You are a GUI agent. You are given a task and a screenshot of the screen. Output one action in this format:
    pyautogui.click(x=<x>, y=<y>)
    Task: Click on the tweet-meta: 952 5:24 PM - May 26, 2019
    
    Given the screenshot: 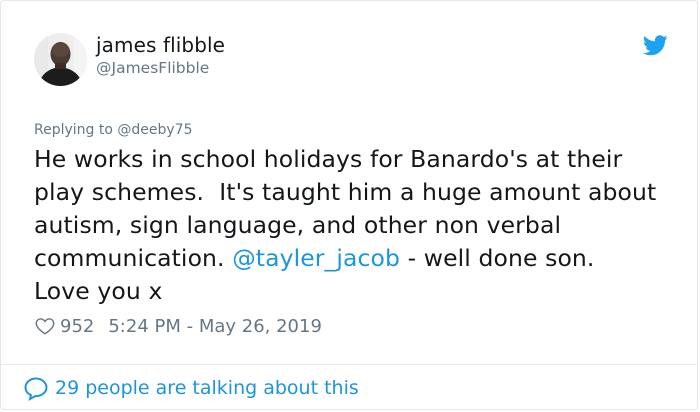 What is the action you would take?
    pyautogui.click(x=178, y=326)
    